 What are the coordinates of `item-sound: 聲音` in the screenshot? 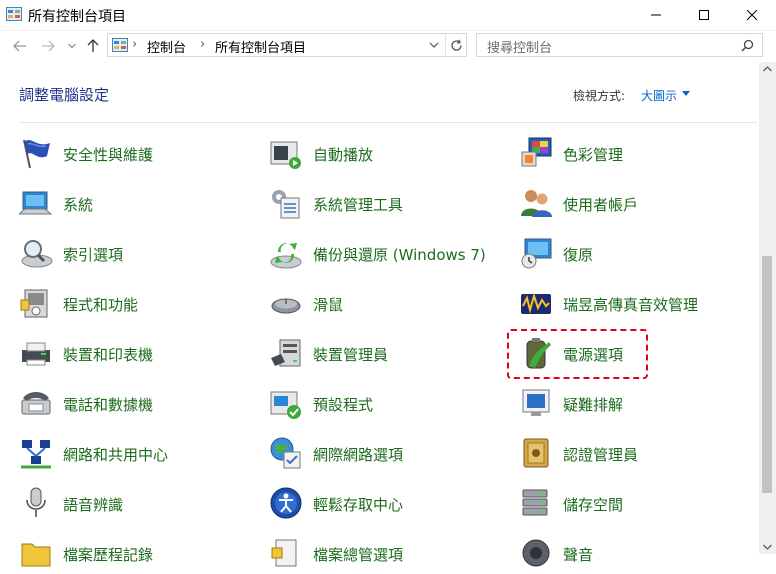 It's located at (639, 554).